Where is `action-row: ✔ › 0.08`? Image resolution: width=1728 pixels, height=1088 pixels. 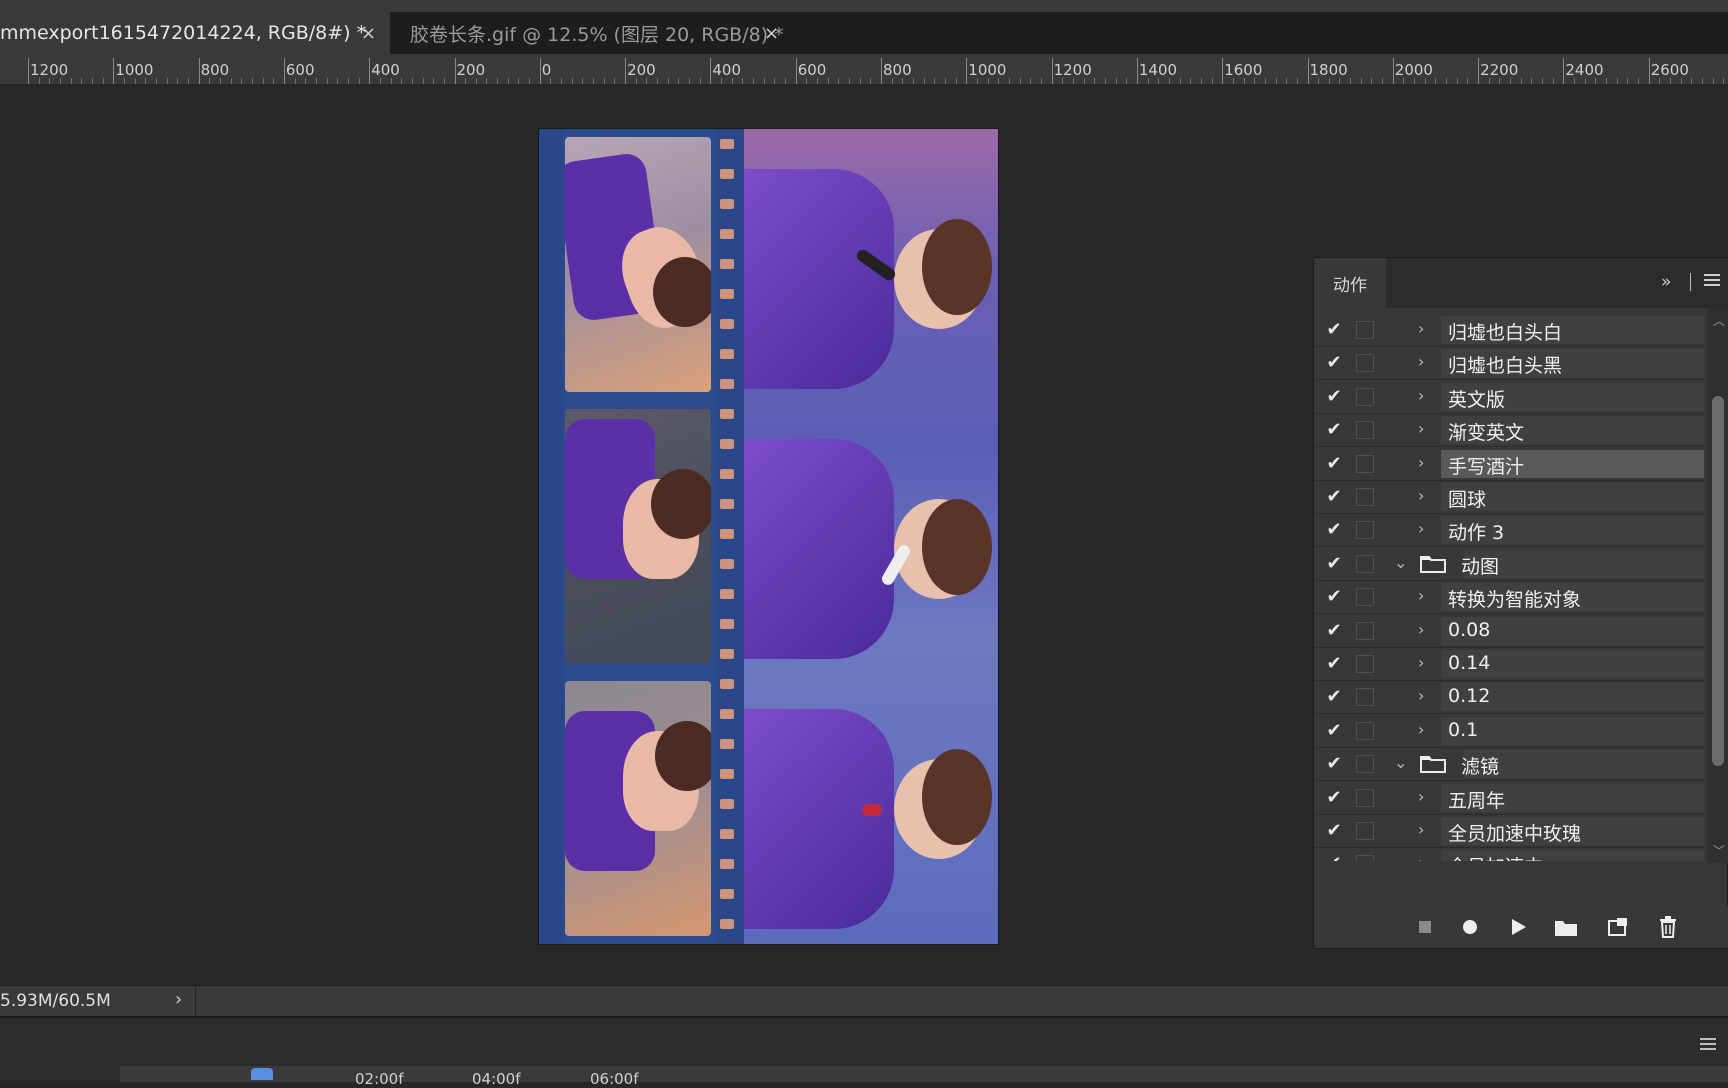 action-row: ✔ › 0.08 is located at coordinates (1510, 631).